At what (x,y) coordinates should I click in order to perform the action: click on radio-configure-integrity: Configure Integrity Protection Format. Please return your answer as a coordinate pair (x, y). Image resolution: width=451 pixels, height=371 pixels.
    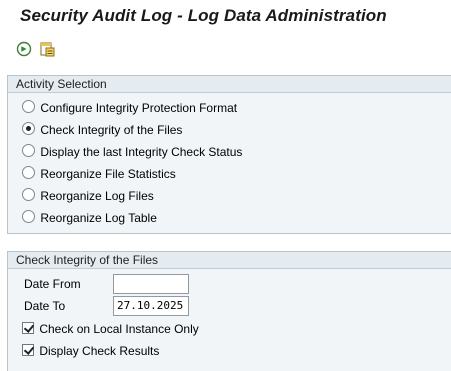
    Looking at the image, I should click on (129, 107).